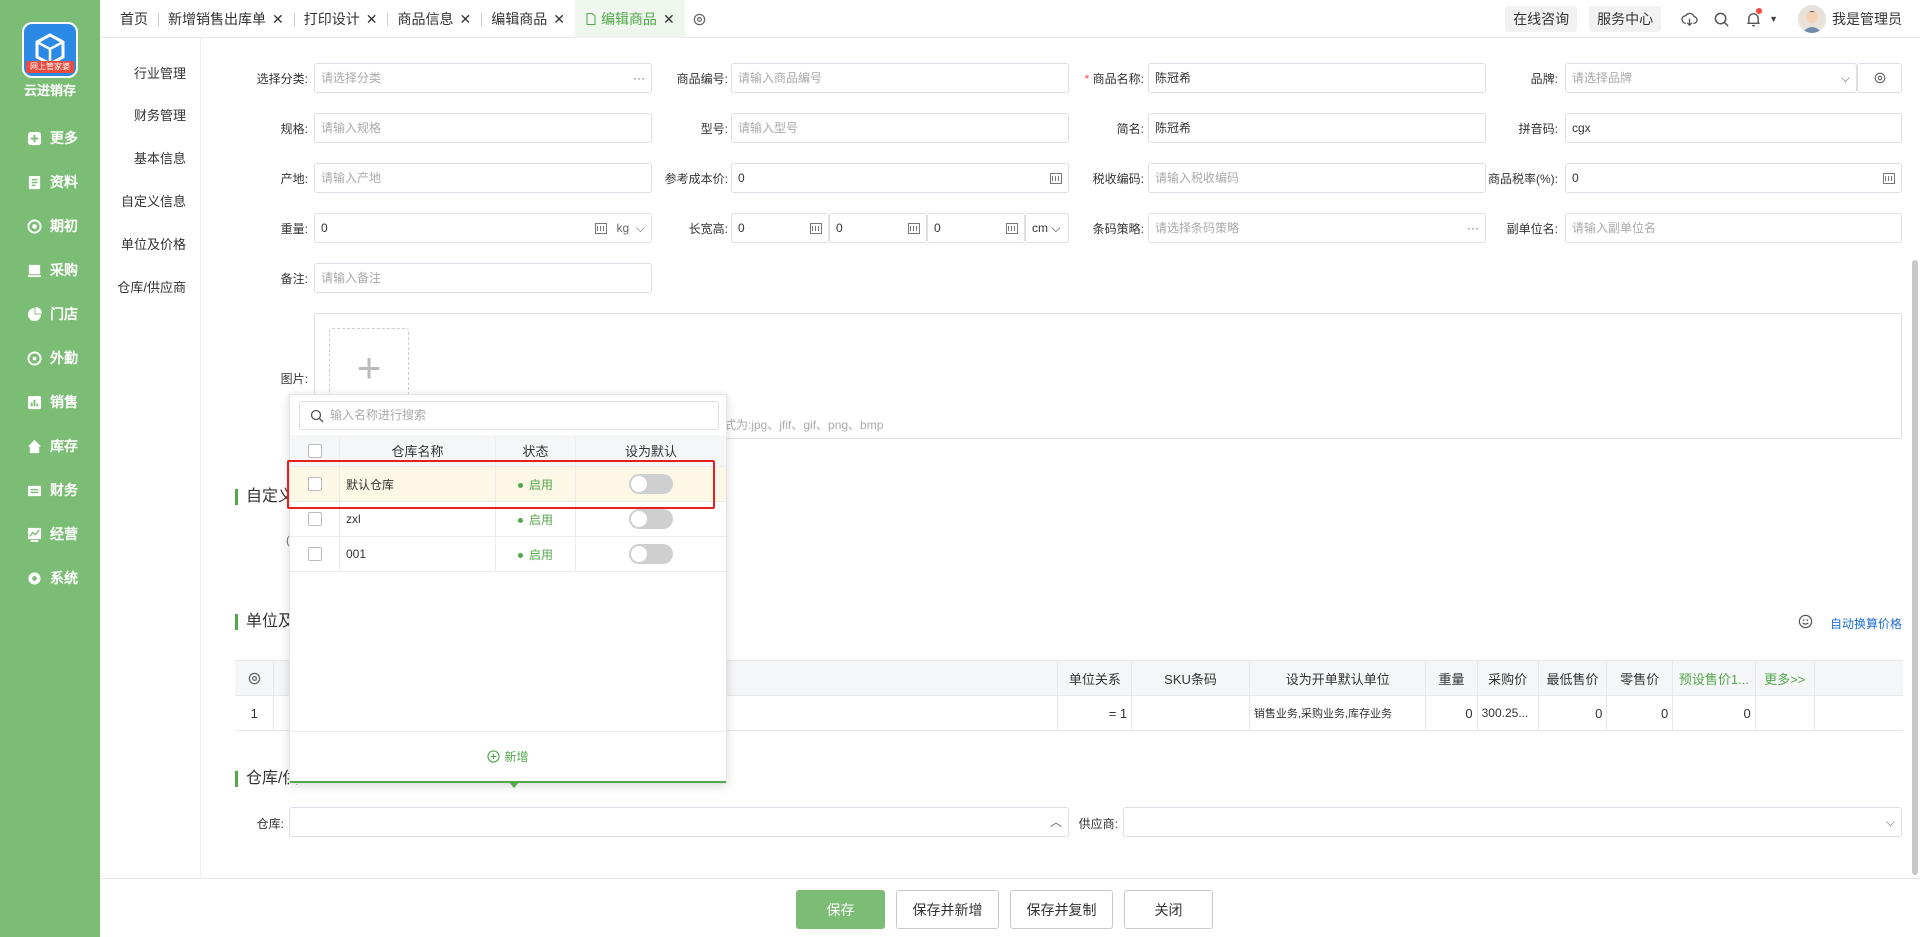  What do you see at coordinates (1452, 713) in the screenshot?
I see `cell-weight: 0` at bounding box center [1452, 713].